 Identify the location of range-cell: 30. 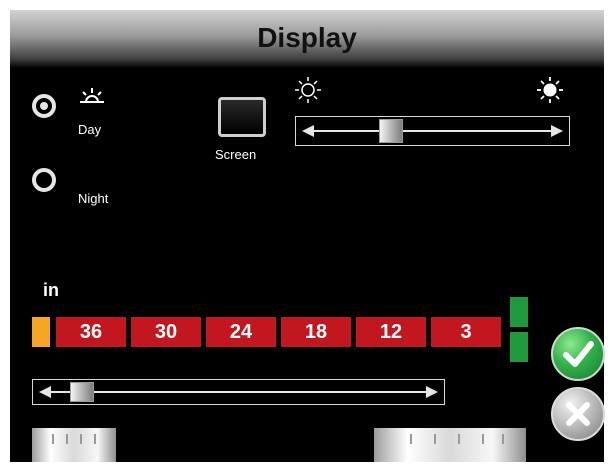
(166, 332).